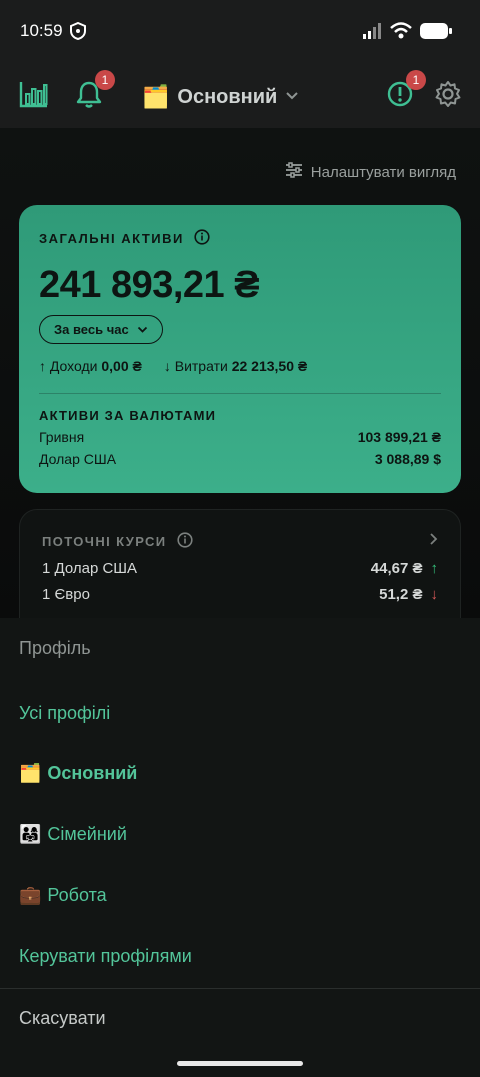 This screenshot has height=1077, width=480. What do you see at coordinates (30, 834) in the screenshot?
I see `family-icon: 👨‍👩‍👧` at bounding box center [30, 834].